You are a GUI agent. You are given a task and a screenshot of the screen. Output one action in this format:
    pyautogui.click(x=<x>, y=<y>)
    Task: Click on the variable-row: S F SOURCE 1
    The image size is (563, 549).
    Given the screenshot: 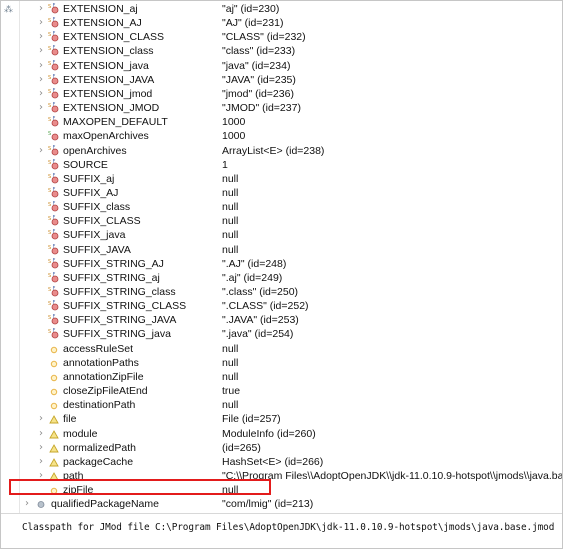 What is the action you would take?
    pyautogui.click(x=291, y=165)
    